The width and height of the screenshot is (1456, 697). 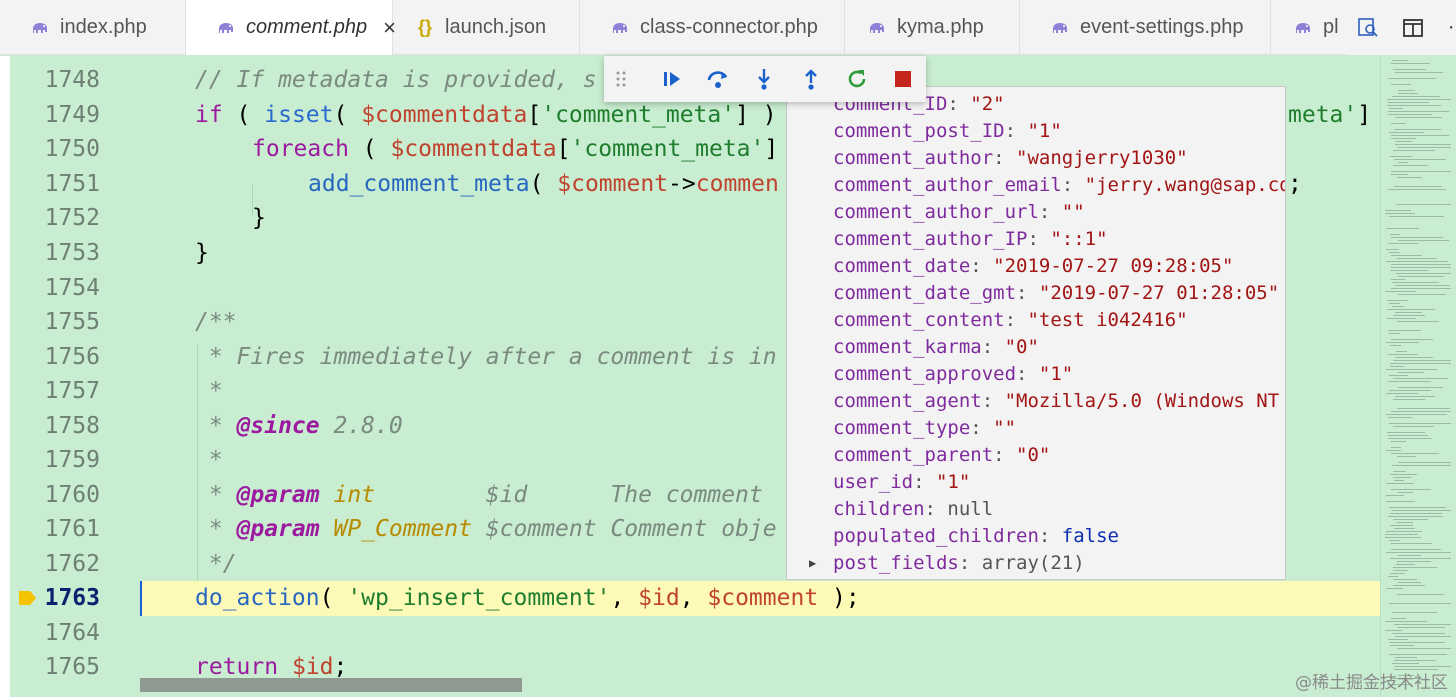 I want to click on hover-row: populated_children: false, so click(x=976, y=536).